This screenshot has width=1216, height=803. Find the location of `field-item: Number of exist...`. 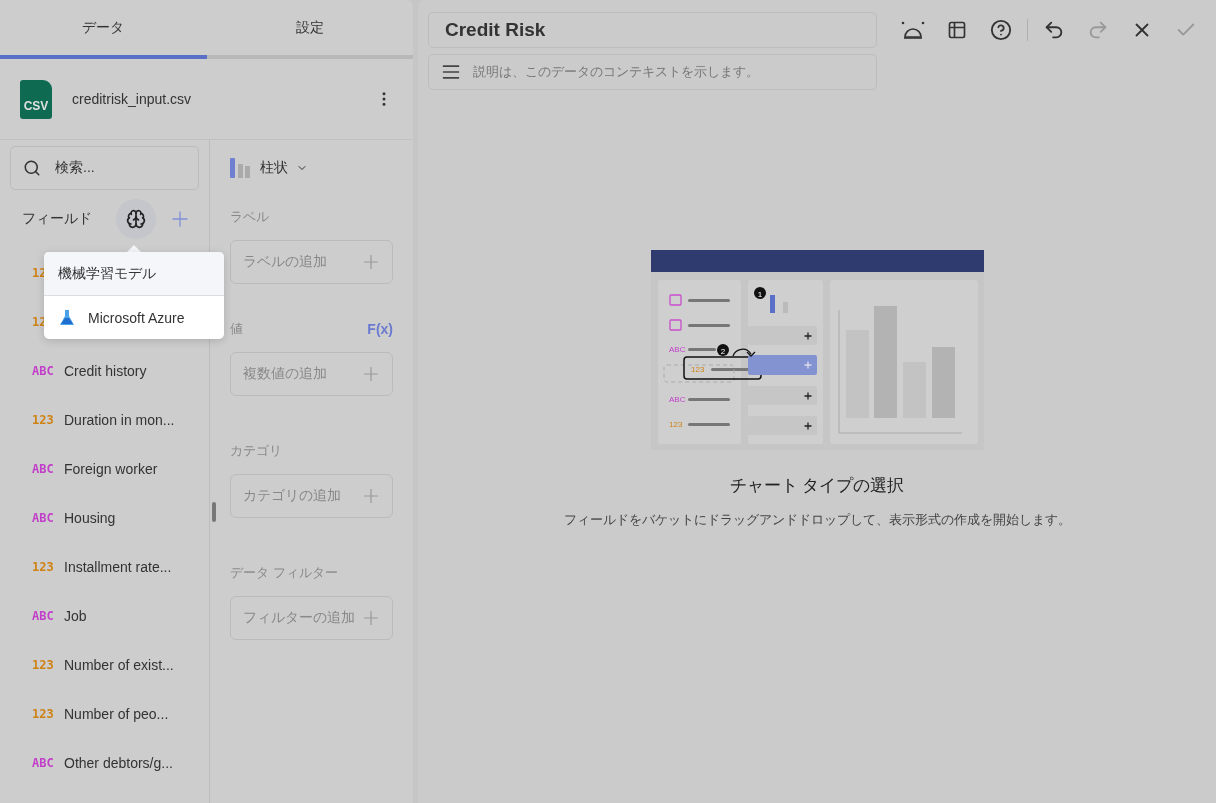

field-item: Number of exist... is located at coordinates (119, 664).